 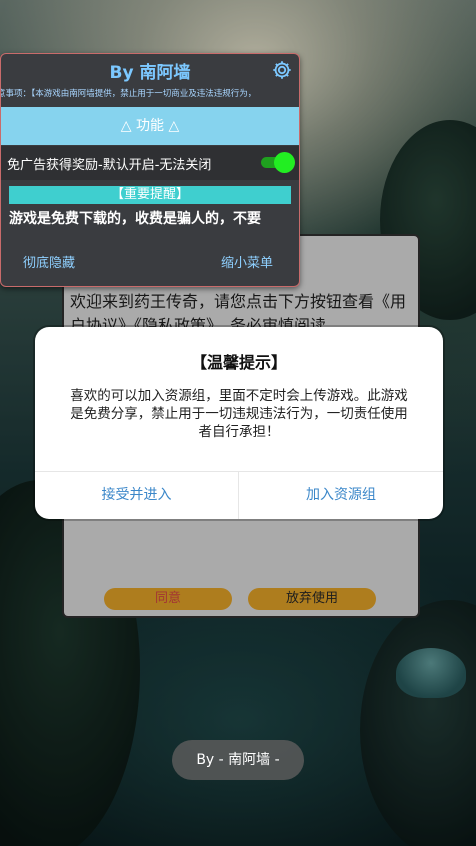 I want to click on accept-and-enter-button: 接受并进入, so click(x=136, y=495).